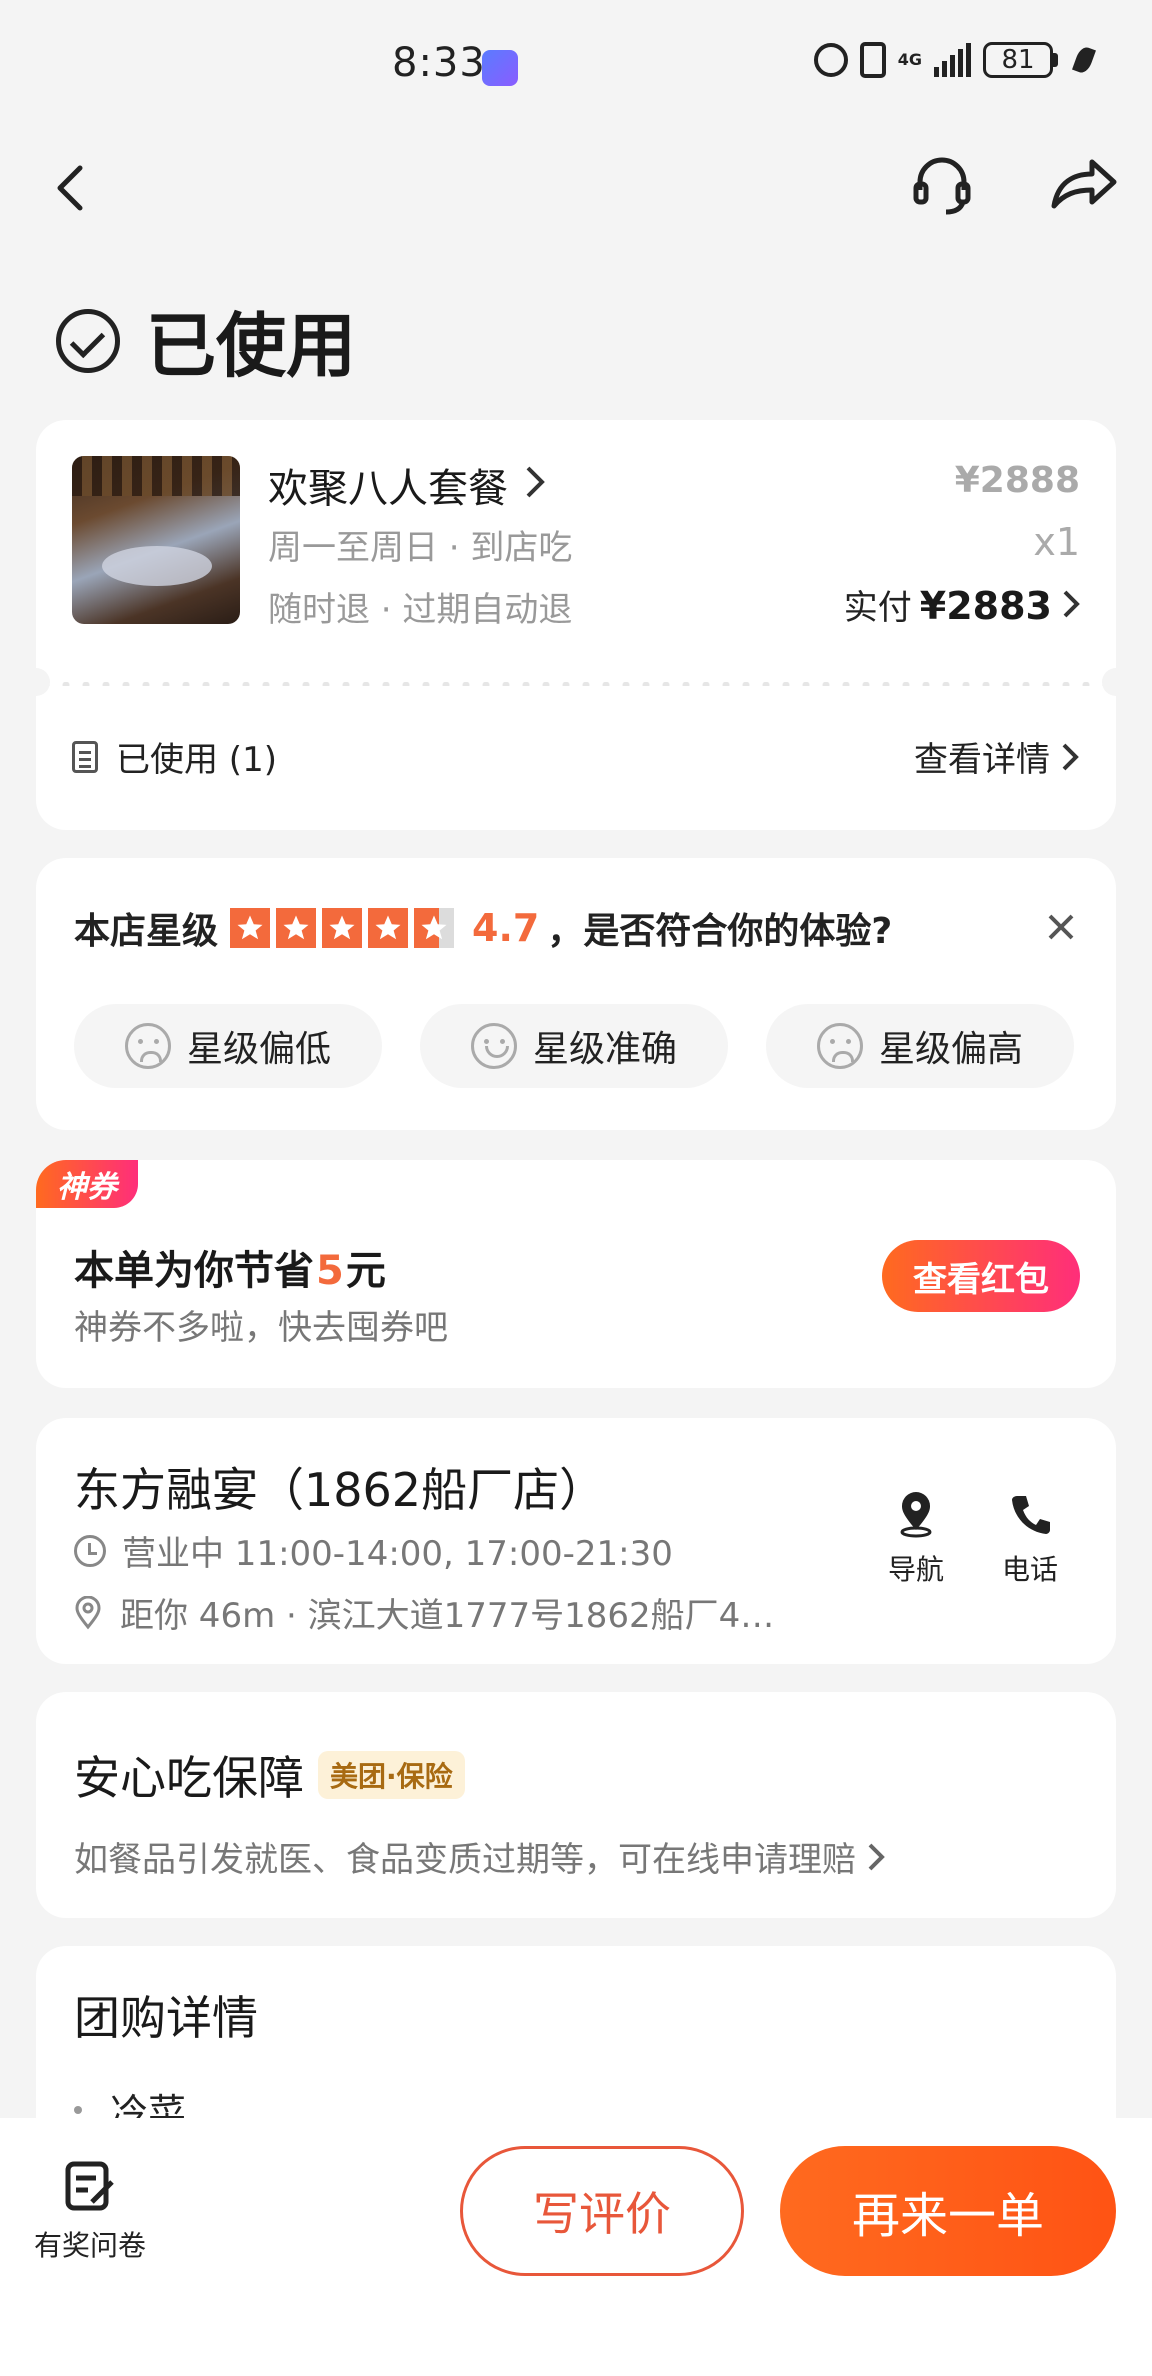 Image resolution: width=1152 pixels, height=2376 pixels. What do you see at coordinates (877, 608) in the screenshot?
I see `paid-label: 实付` at bounding box center [877, 608].